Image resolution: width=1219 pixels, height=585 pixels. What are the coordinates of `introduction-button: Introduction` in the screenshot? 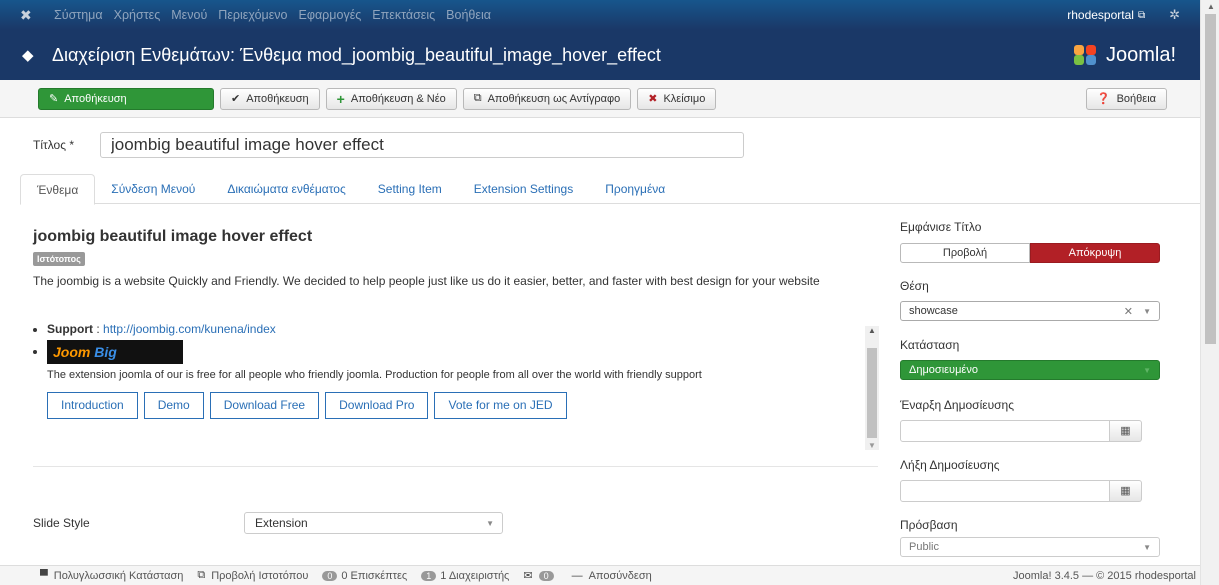 It's located at (92, 405).